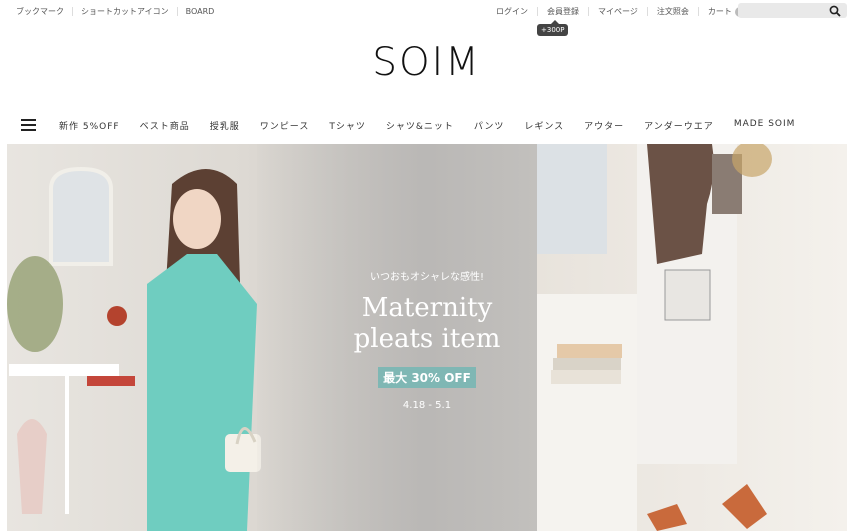  Describe the element at coordinates (604, 125) in the screenshot. I see `nav-item-outer: アウター` at that location.